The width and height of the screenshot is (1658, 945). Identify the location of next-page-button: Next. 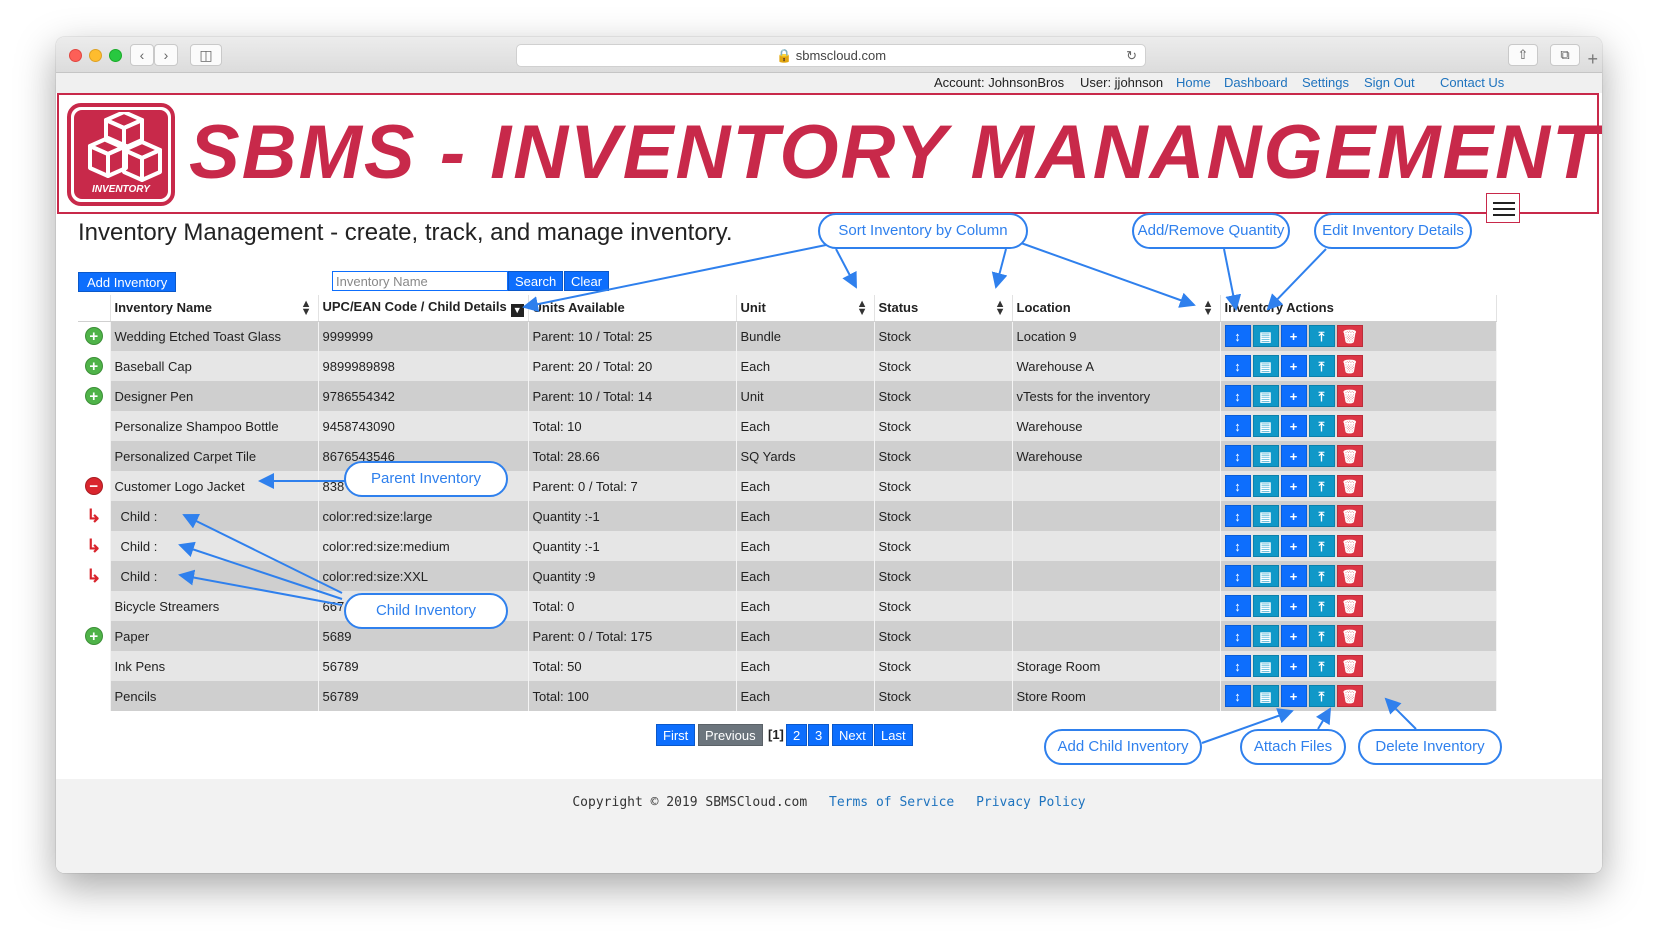
(852, 735).